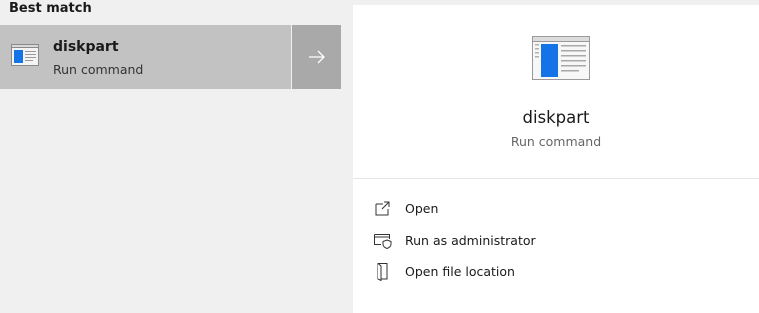  I want to click on action-run-as-admin-label: Run as administrator, so click(470, 240).